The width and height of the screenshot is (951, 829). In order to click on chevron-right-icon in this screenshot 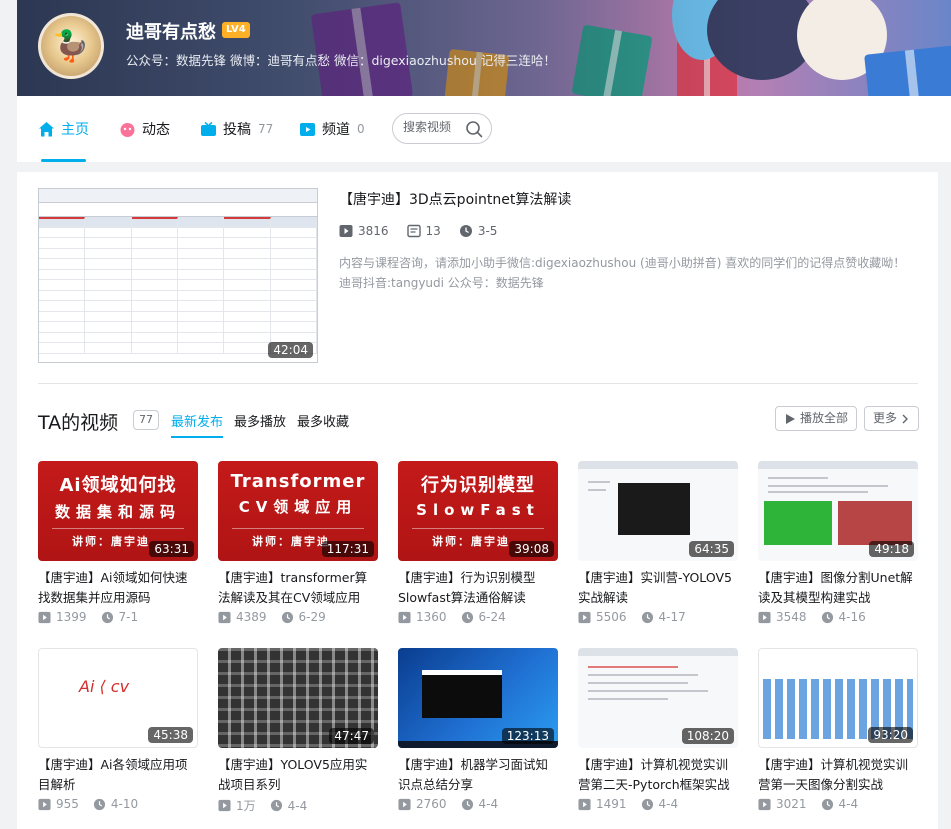, I will do `click(905, 418)`.